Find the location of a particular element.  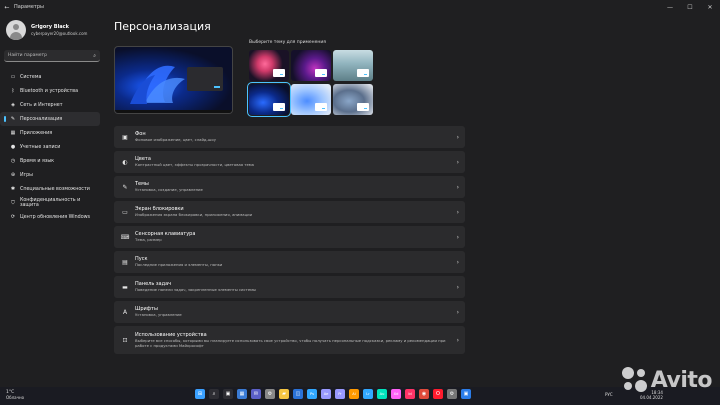

maximize-button: ☐ is located at coordinates (690, 7).